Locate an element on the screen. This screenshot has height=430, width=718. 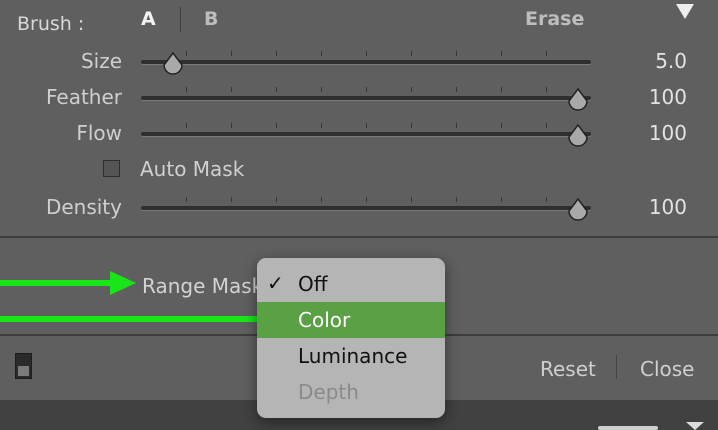
menu-item-label: Luminance is located at coordinates (353, 356).